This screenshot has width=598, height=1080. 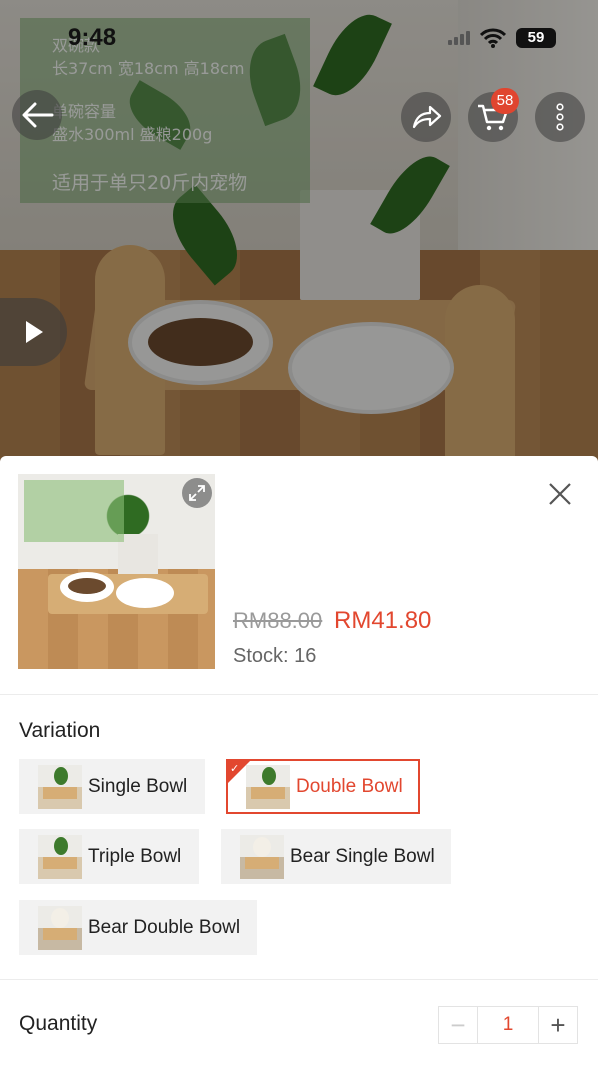 I want to click on cart-count-badge: 58, so click(x=505, y=101).